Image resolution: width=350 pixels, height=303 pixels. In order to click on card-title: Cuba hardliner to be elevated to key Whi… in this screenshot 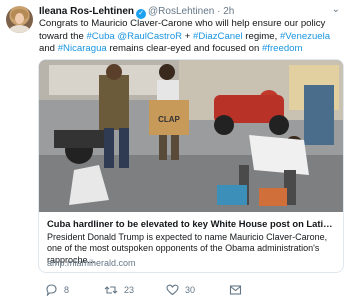, I will do `click(192, 223)`.